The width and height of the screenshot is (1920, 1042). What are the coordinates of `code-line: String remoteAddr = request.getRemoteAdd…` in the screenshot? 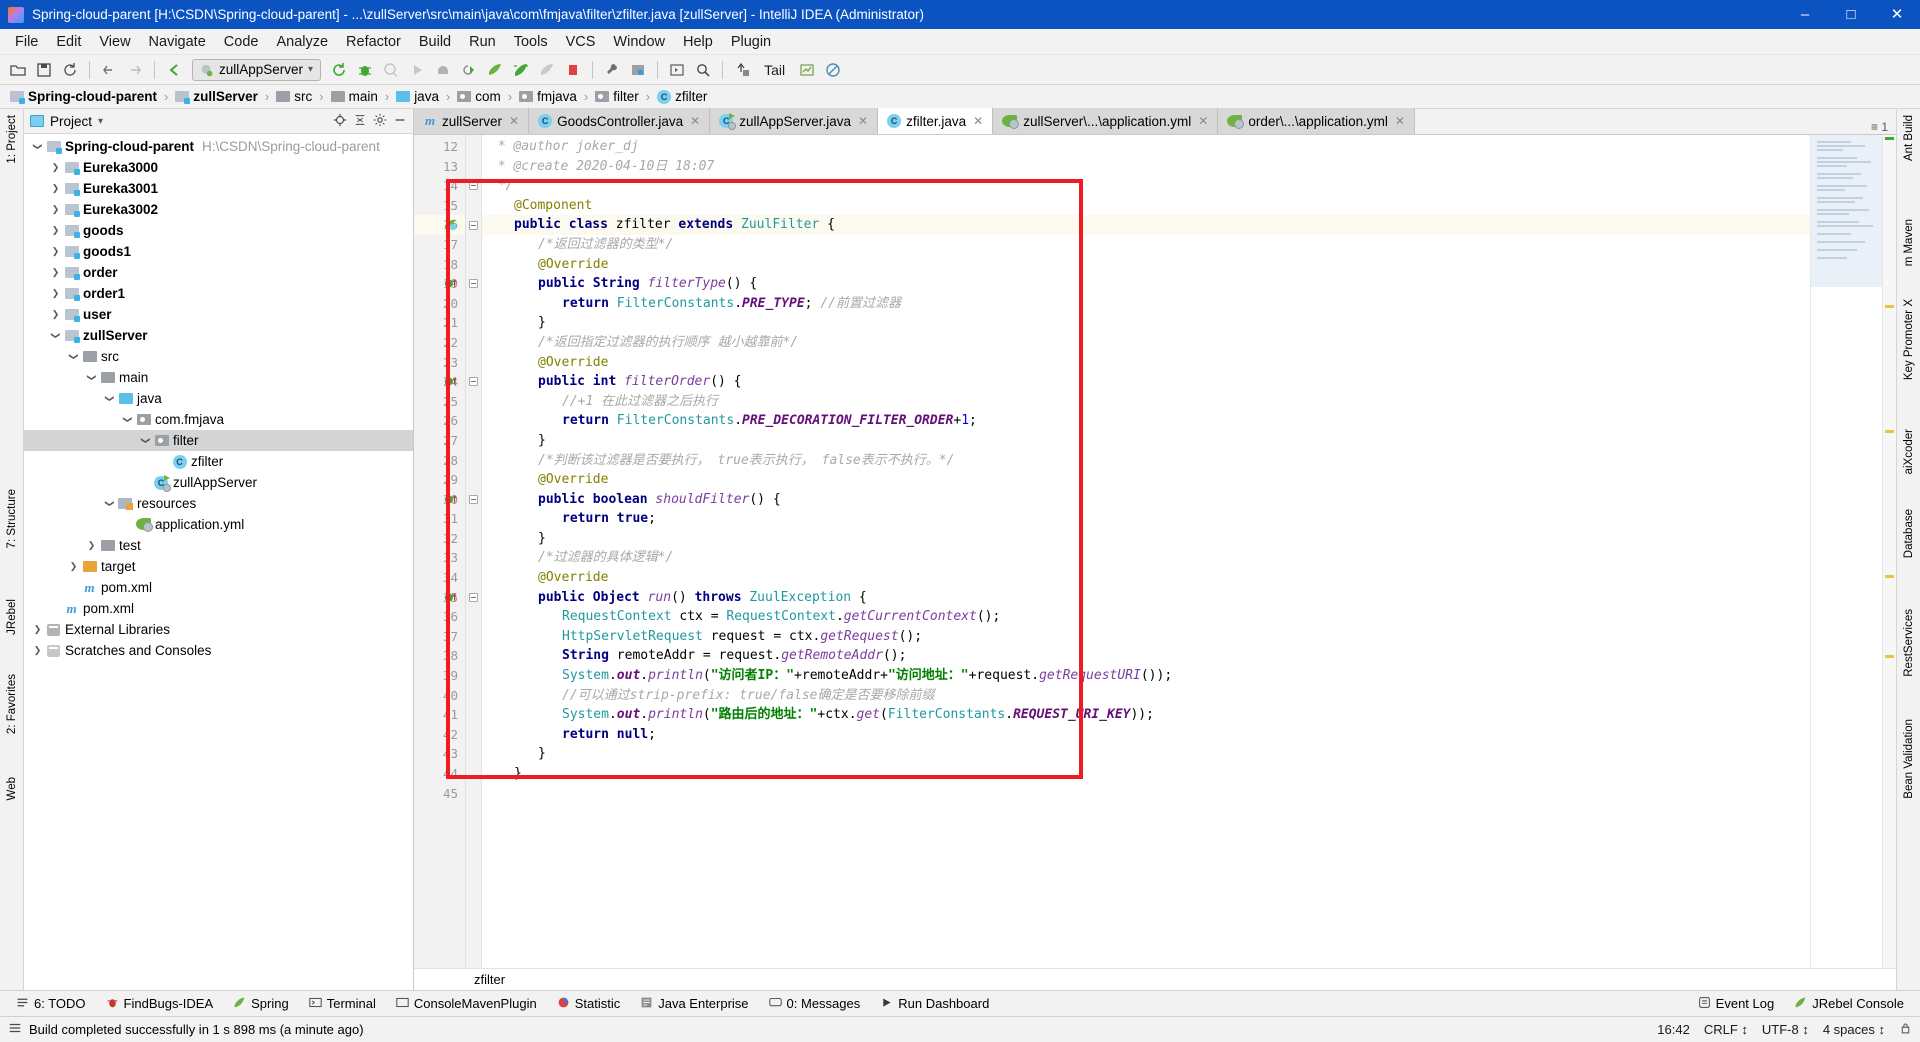 It's located at (1146, 656).